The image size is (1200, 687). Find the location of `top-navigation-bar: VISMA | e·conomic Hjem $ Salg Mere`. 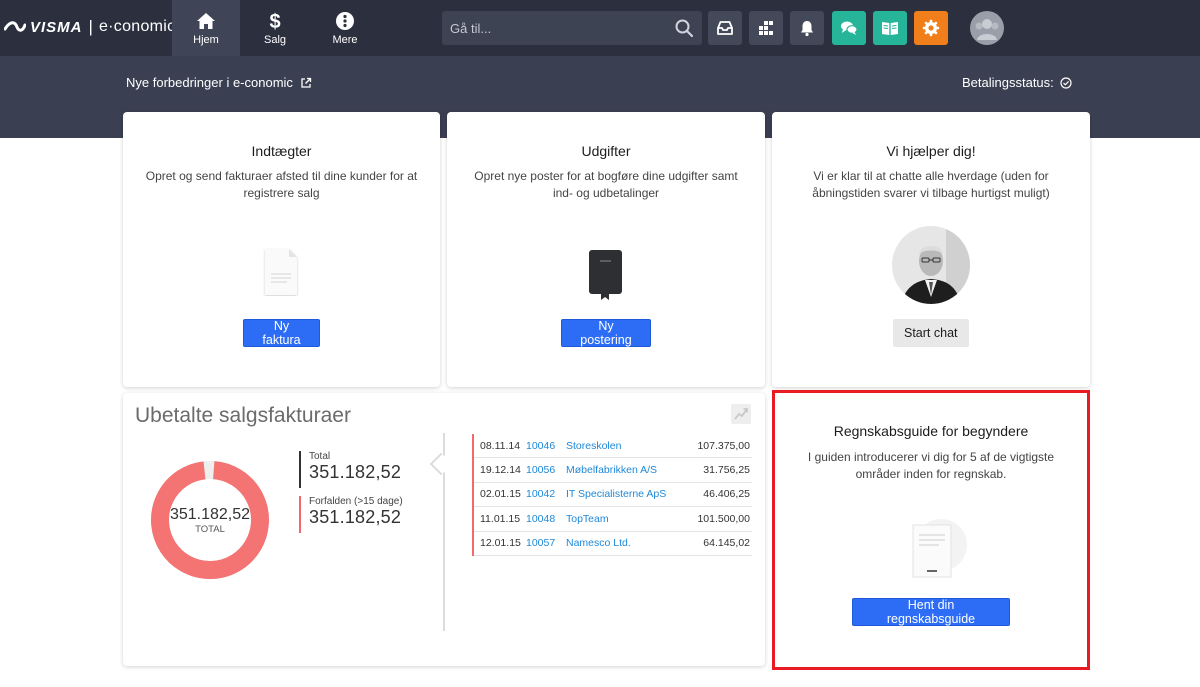

top-navigation-bar: VISMA | e·conomic Hjem $ Salg Mere is located at coordinates (600, 28).